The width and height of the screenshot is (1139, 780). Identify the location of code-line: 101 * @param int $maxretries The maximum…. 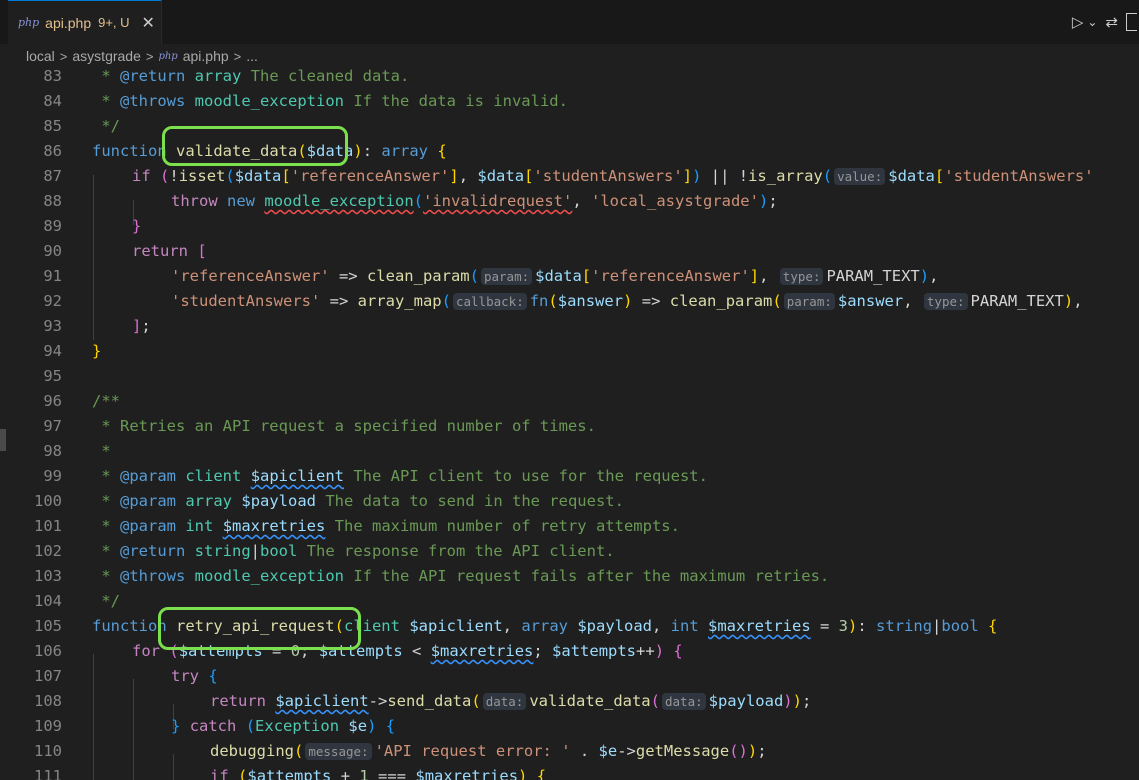
(569, 526).